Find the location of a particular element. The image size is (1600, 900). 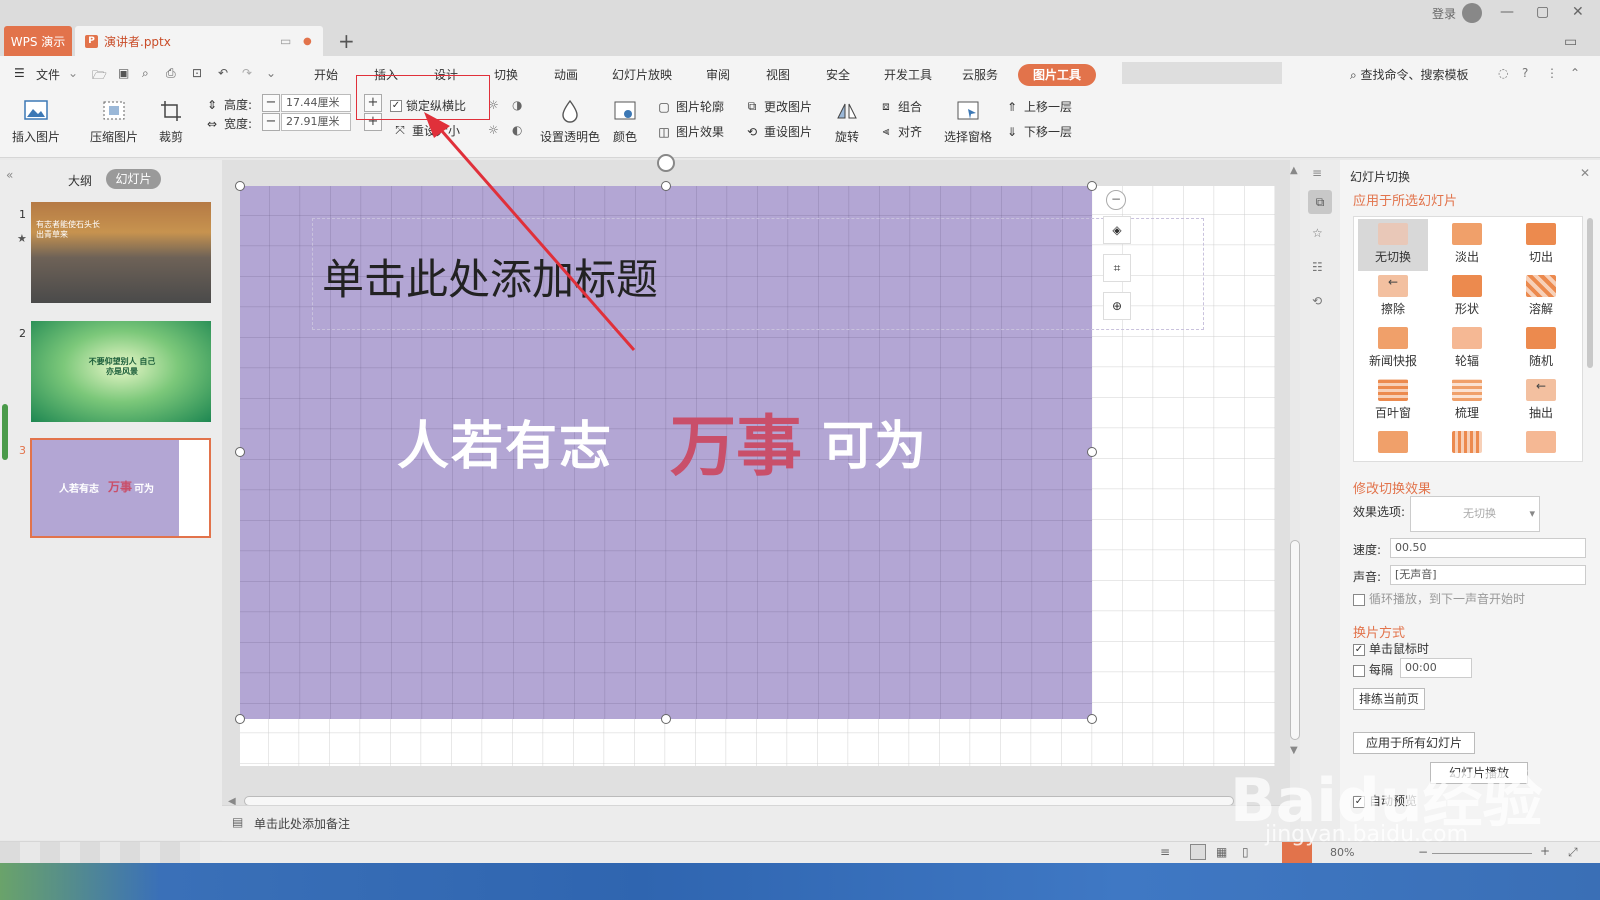

every-checkbox: 每隔 is located at coordinates (1373, 669).